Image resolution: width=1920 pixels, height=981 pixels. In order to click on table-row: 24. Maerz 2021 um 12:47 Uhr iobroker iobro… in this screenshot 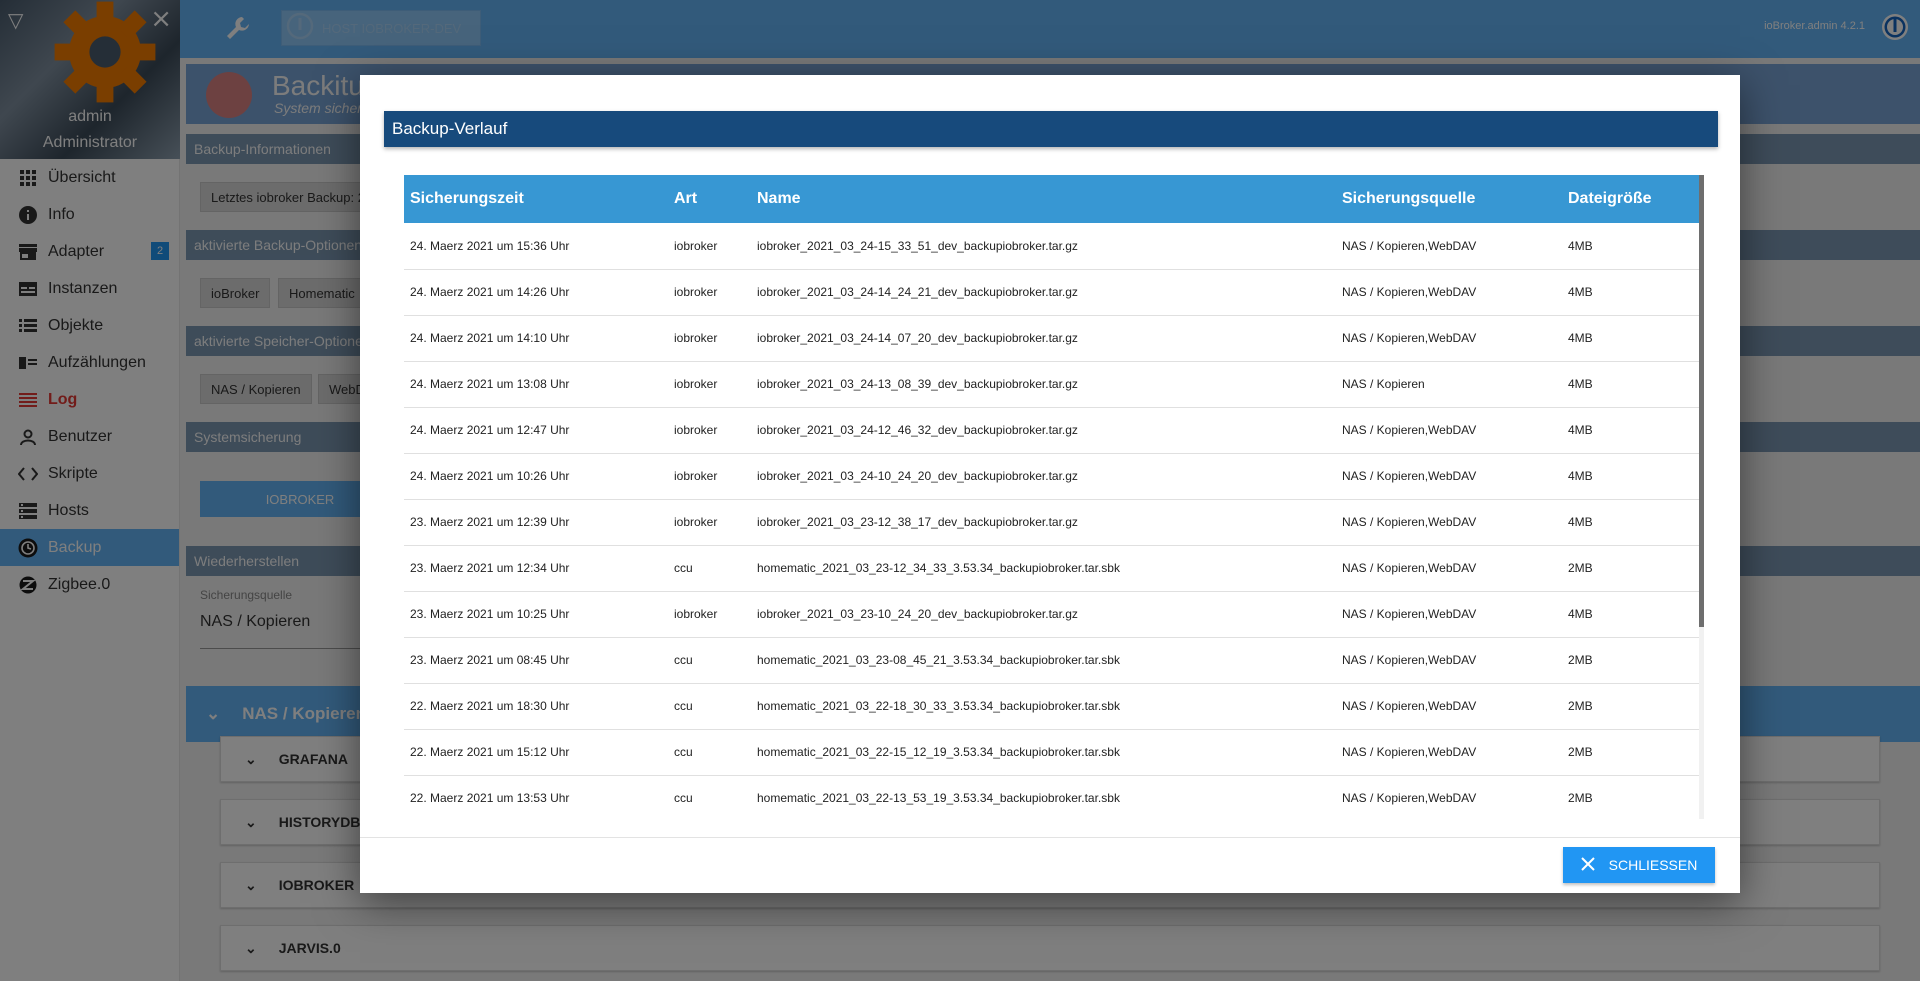, I will do `click(1054, 430)`.